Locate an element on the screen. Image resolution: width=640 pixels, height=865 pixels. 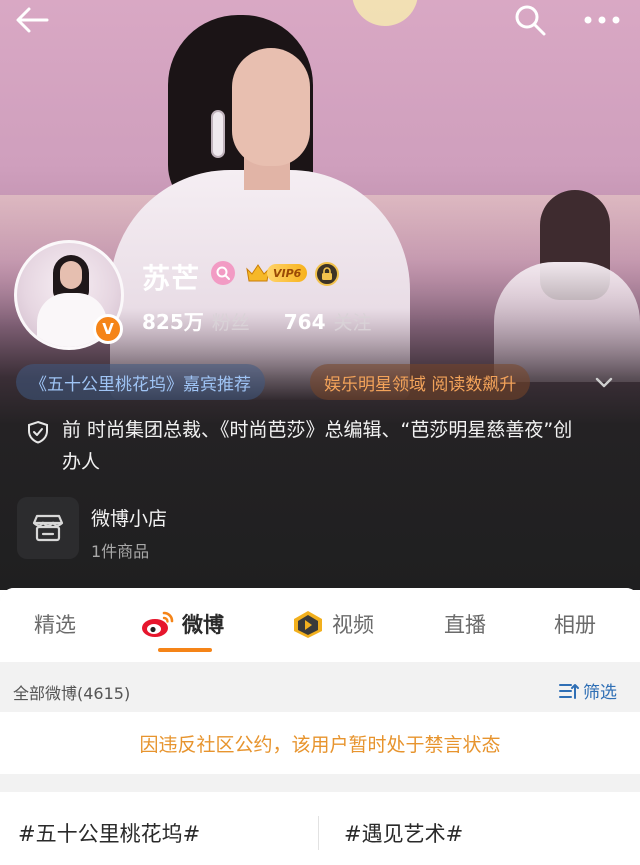
store-icon is located at coordinates (48, 528).